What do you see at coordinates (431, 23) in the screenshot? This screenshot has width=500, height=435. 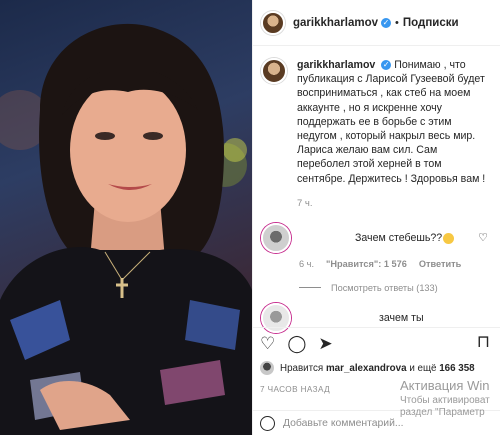 I see `following-button: Подписки` at bounding box center [431, 23].